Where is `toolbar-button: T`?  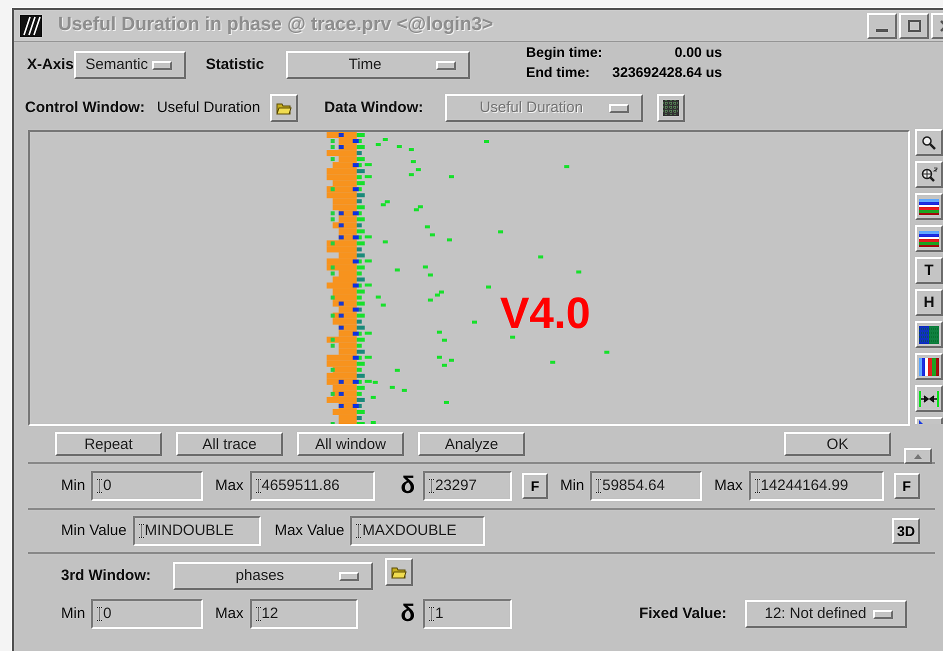 toolbar-button: T is located at coordinates (929, 270).